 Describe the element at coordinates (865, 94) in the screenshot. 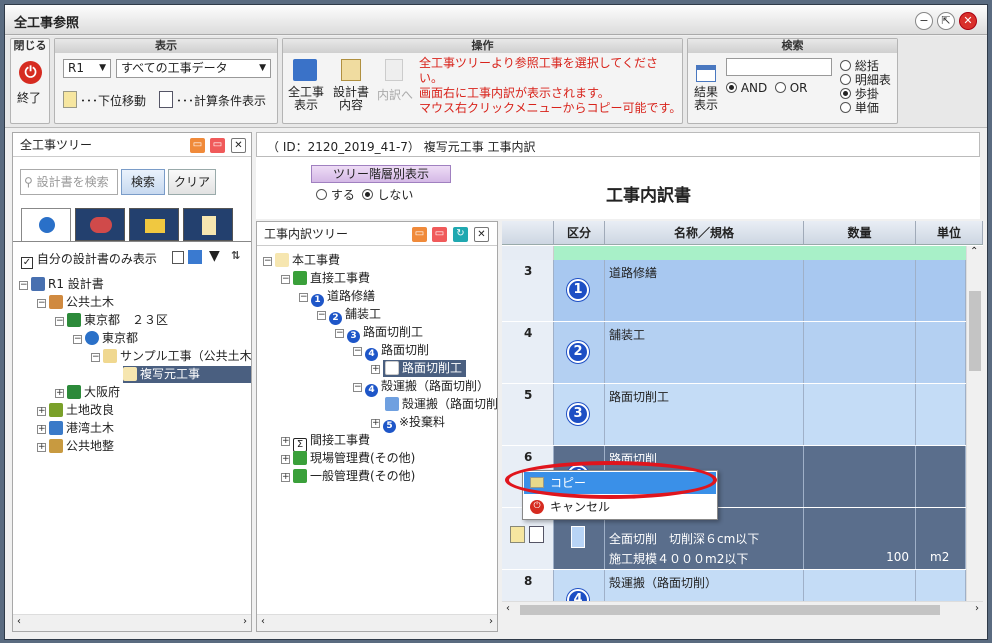

I see `option-rate: 歩掛` at that location.